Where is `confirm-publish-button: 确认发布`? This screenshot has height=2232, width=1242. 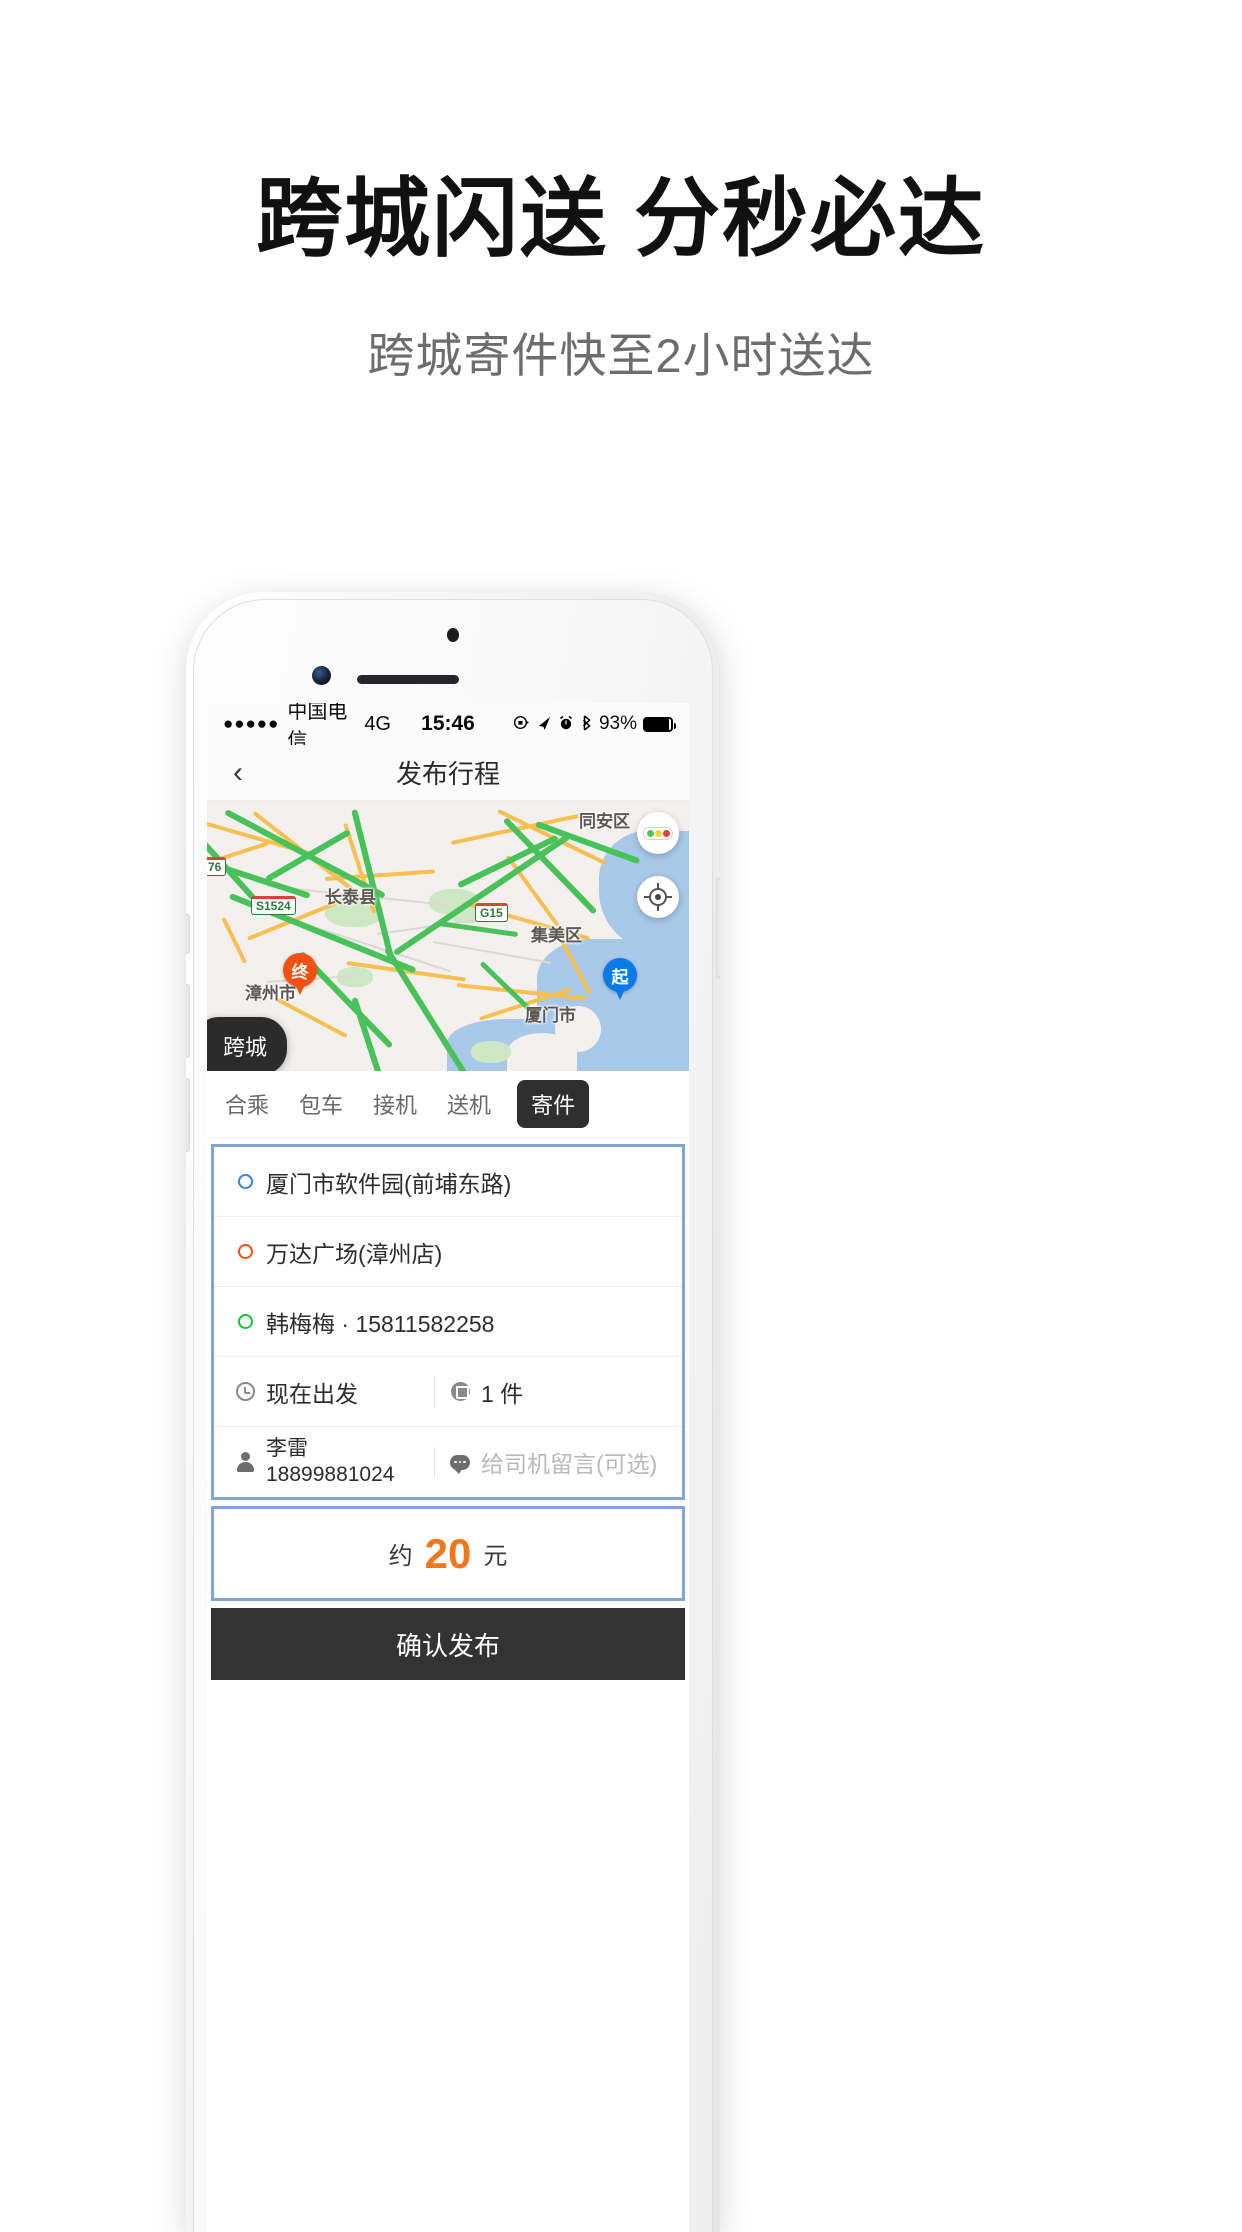 confirm-publish-button: 确认发布 is located at coordinates (448, 1644).